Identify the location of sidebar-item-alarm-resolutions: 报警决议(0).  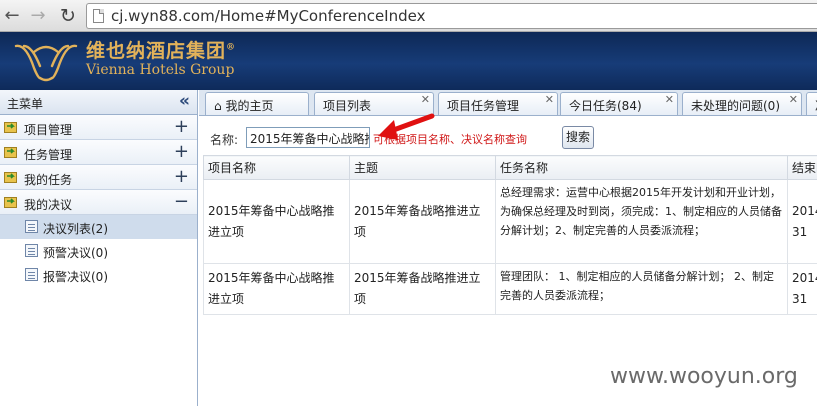
(98, 275).